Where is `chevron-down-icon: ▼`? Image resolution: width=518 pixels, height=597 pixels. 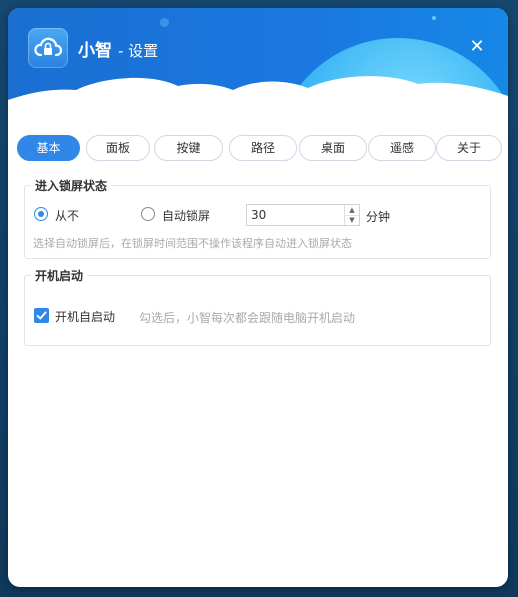 chevron-down-icon: ▼ is located at coordinates (352, 220).